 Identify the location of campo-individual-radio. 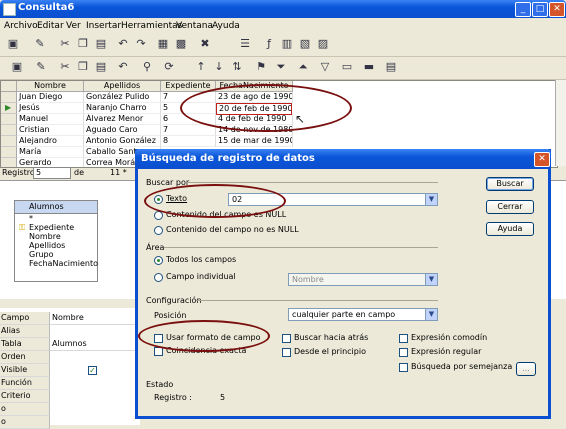
(158, 277).